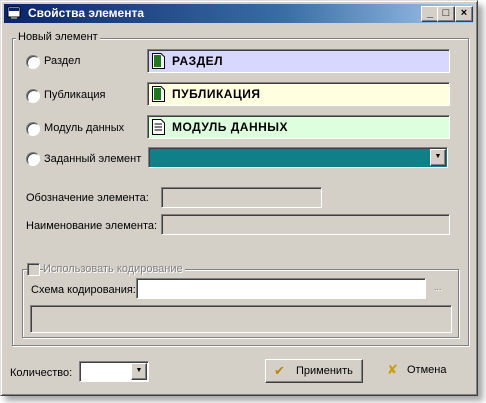 The height and width of the screenshot is (403, 486). Describe the element at coordinates (392, 369) in the screenshot. I see `cross-icon: ✘` at that location.